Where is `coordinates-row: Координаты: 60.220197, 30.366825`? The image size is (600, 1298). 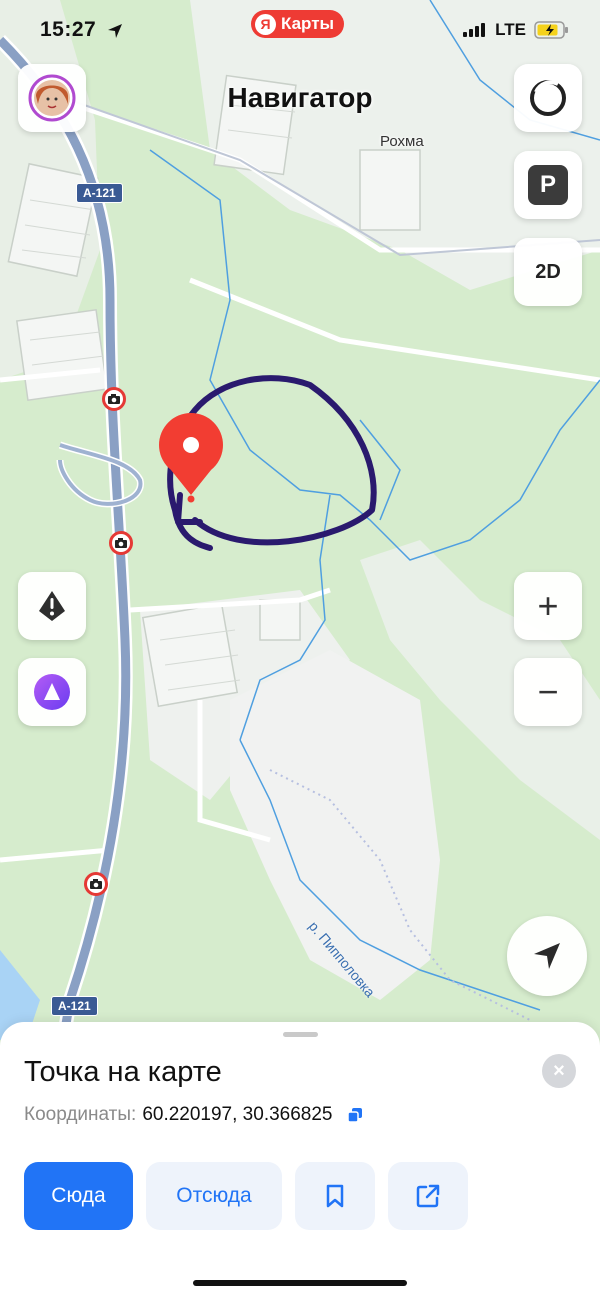 coordinates-row: Координаты: 60.220197, 30.366825 is located at coordinates (193, 1115).